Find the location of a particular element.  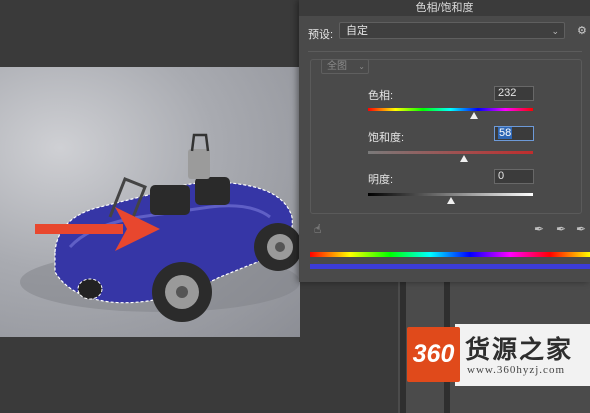

divider is located at coordinates (445, 51).